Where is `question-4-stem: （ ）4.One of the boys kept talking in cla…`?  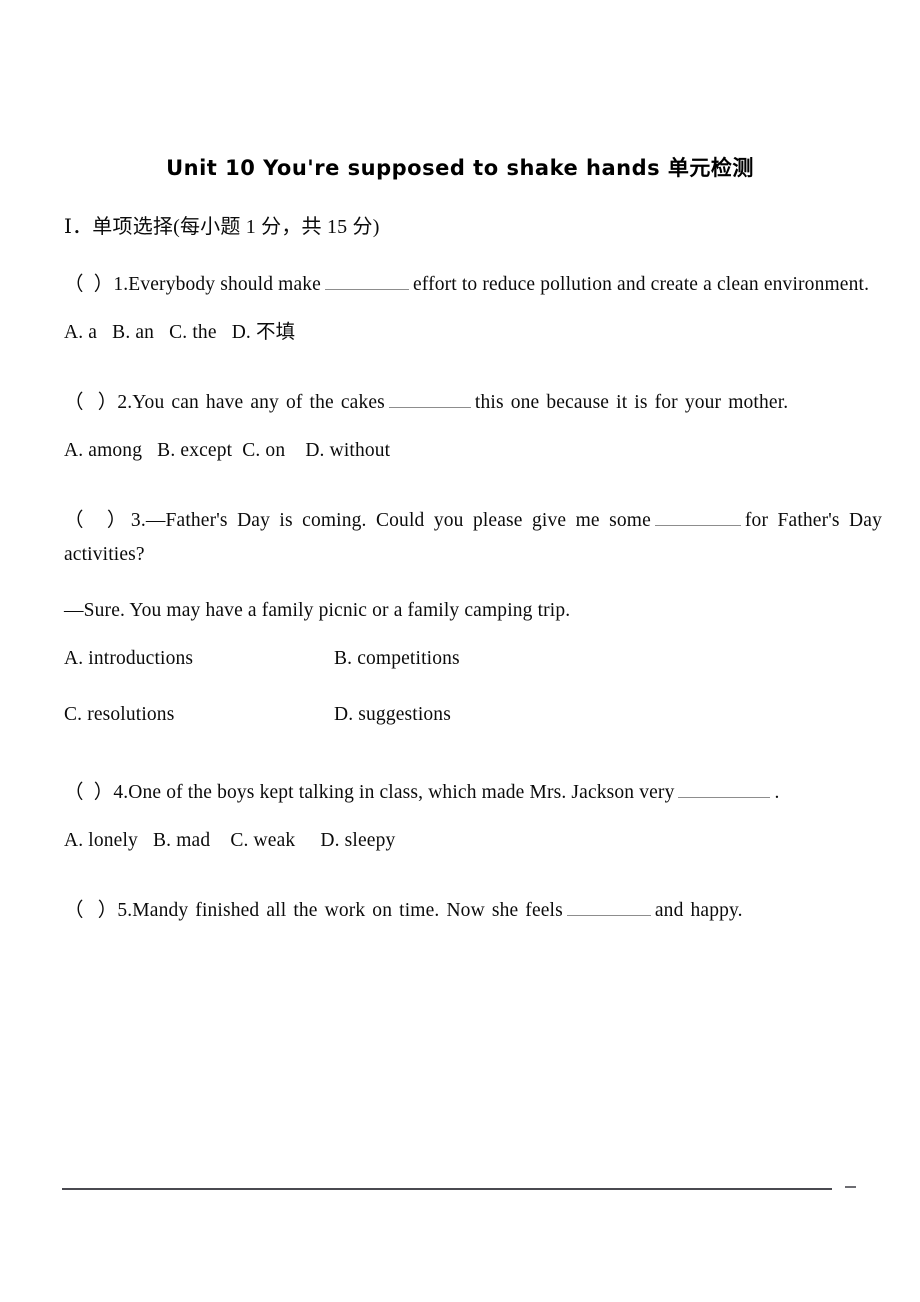
question-4-stem: （ ）4.One of the boys kept talking in cla… is located at coordinates (473, 793).